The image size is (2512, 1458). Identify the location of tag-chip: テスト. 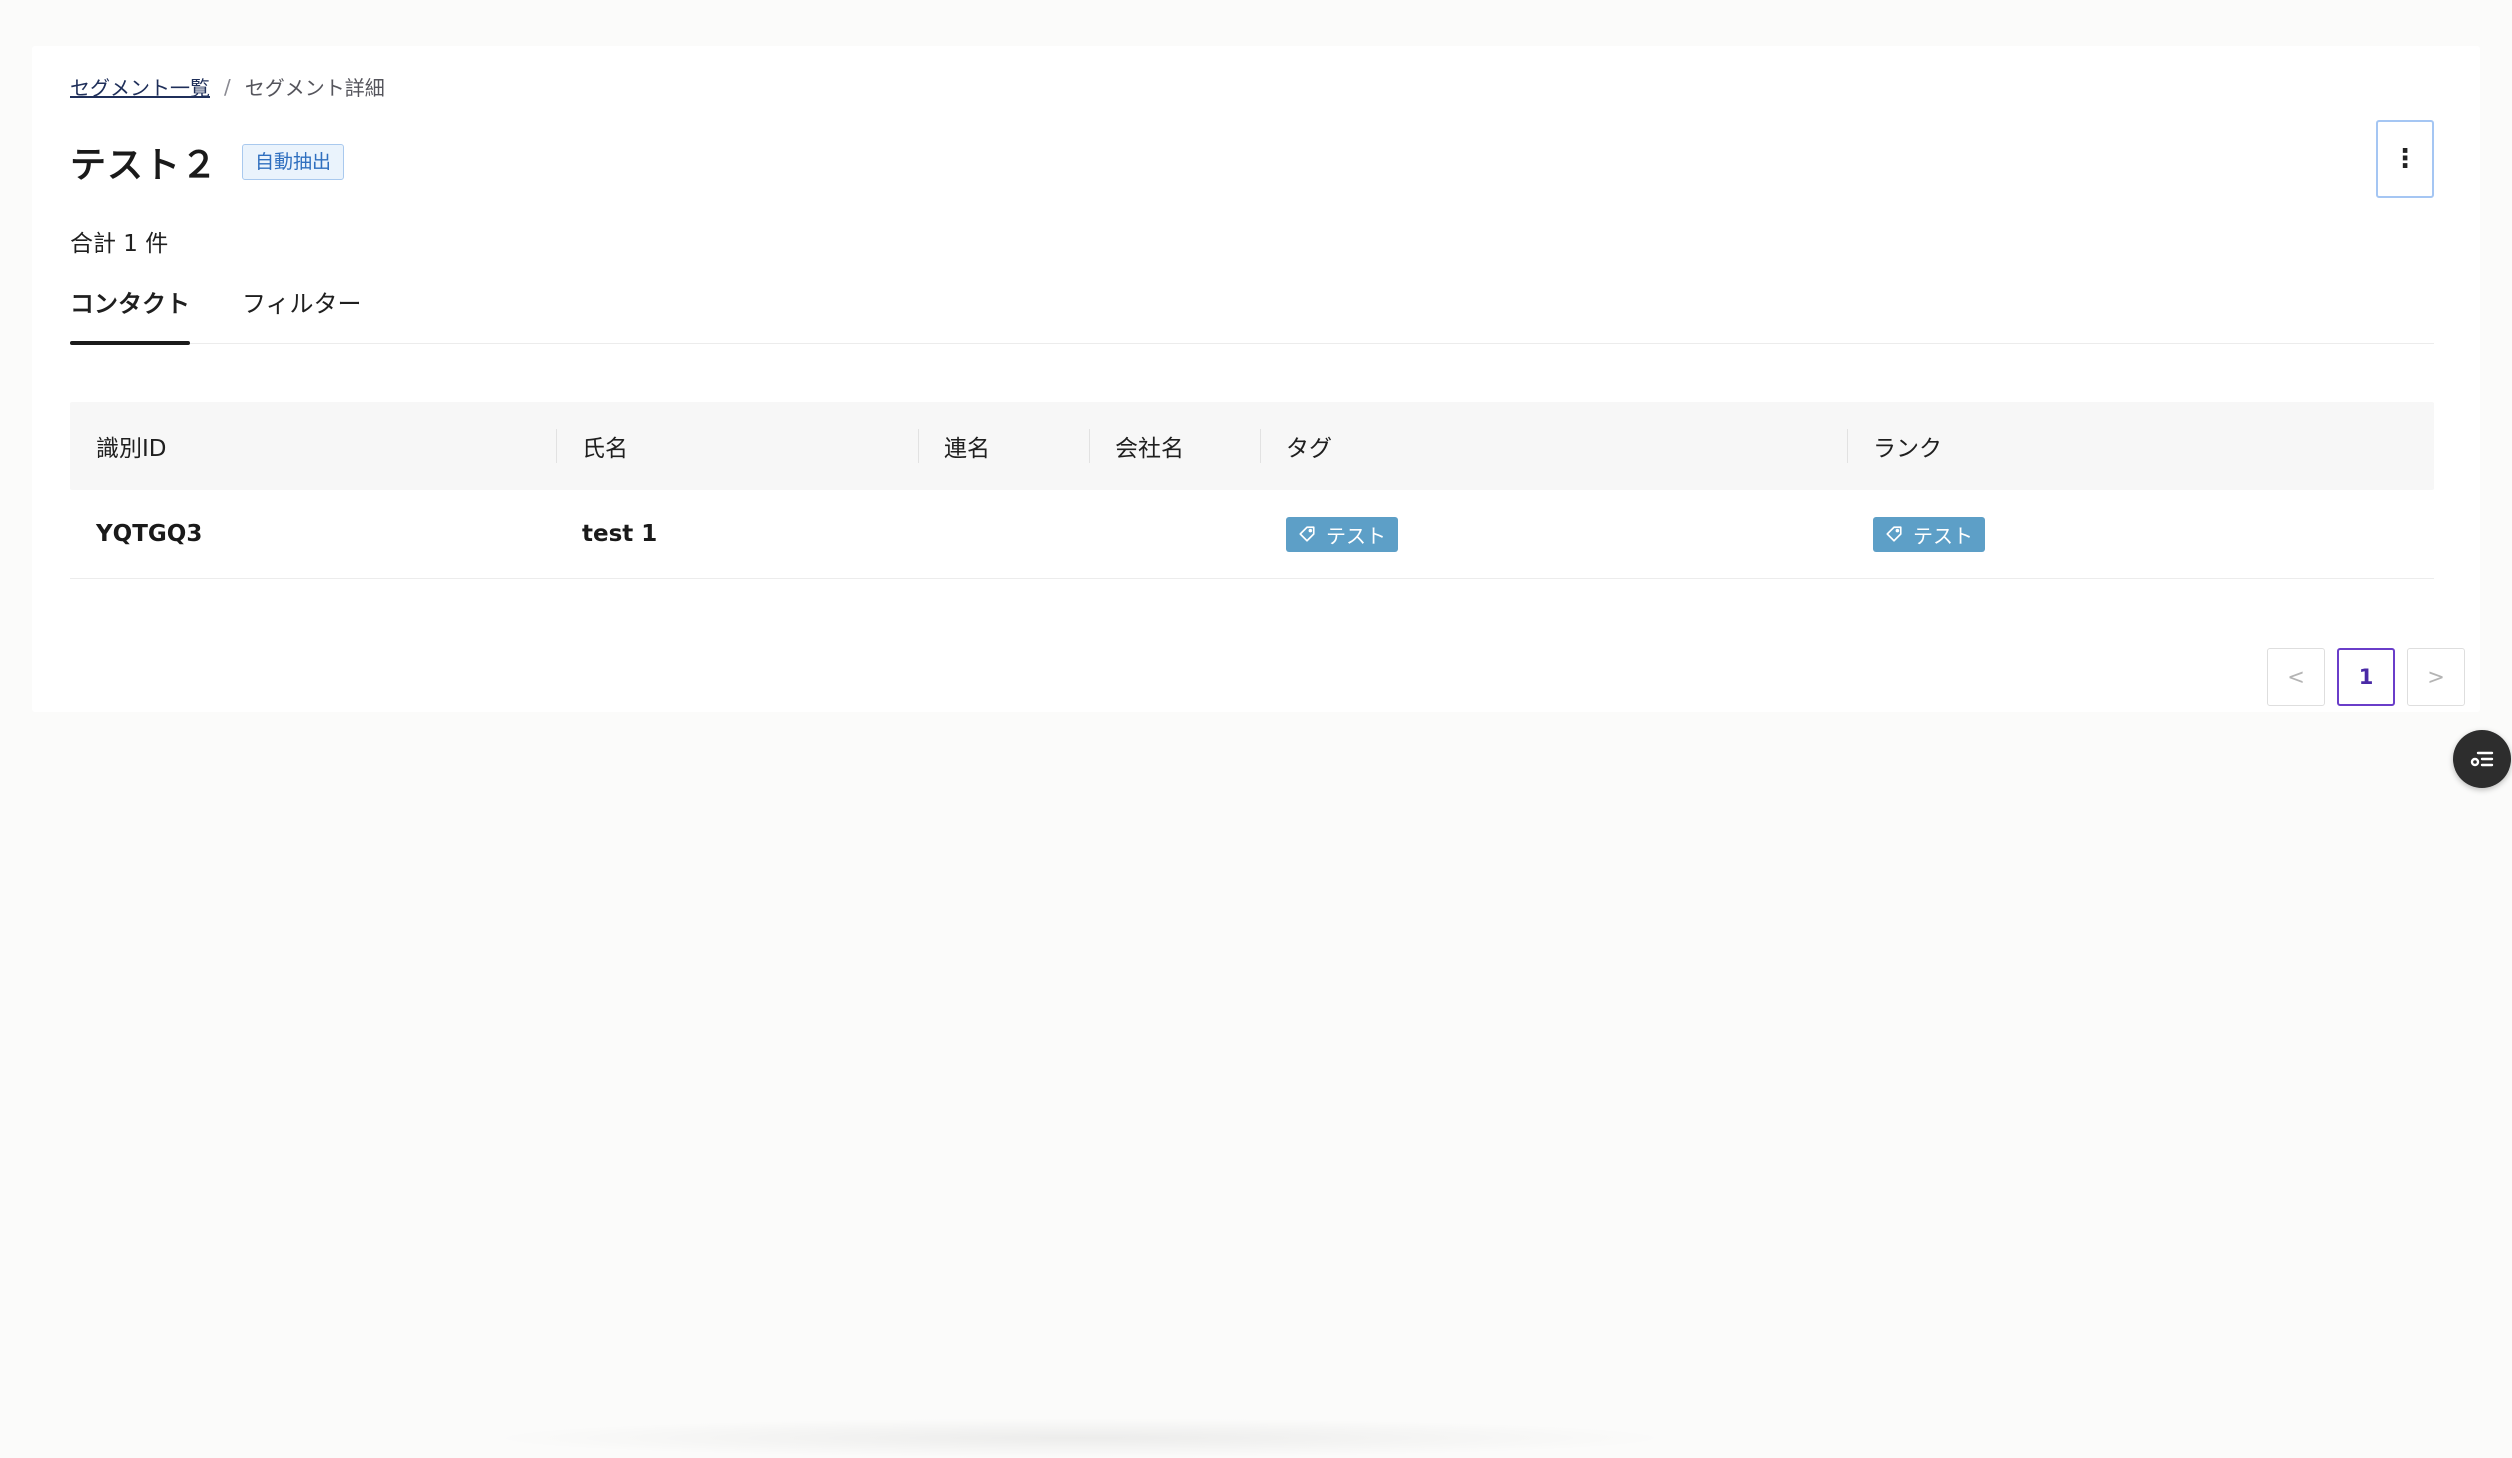
(1342, 534).